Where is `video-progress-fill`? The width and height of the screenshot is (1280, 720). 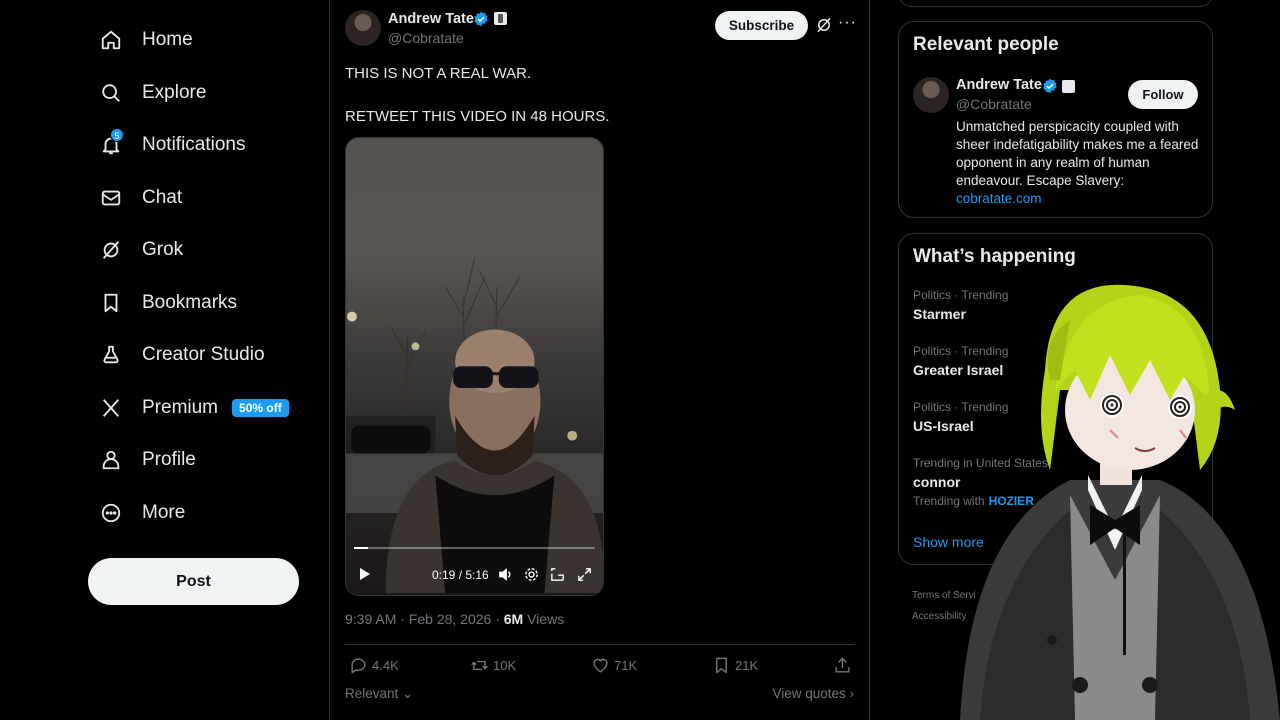 video-progress-fill is located at coordinates (361, 548).